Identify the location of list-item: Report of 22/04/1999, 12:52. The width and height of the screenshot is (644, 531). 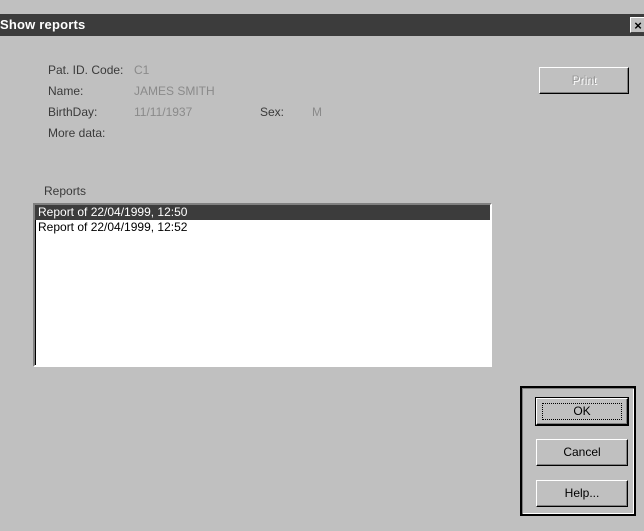
(262, 227).